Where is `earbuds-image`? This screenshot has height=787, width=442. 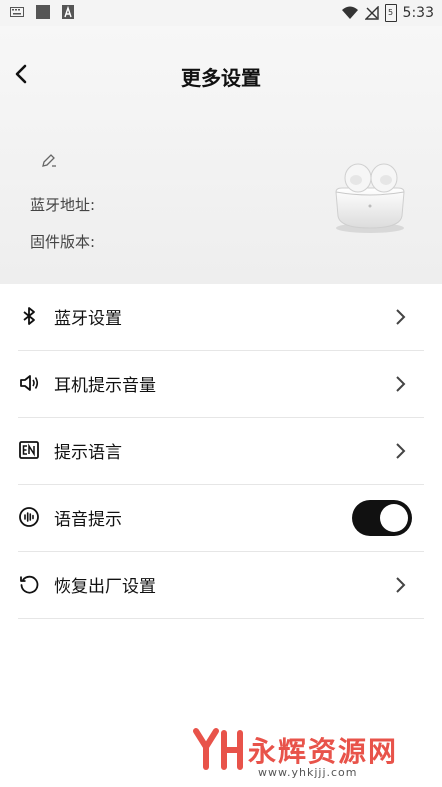 earbuds-image is located at coordinates (370, 198).